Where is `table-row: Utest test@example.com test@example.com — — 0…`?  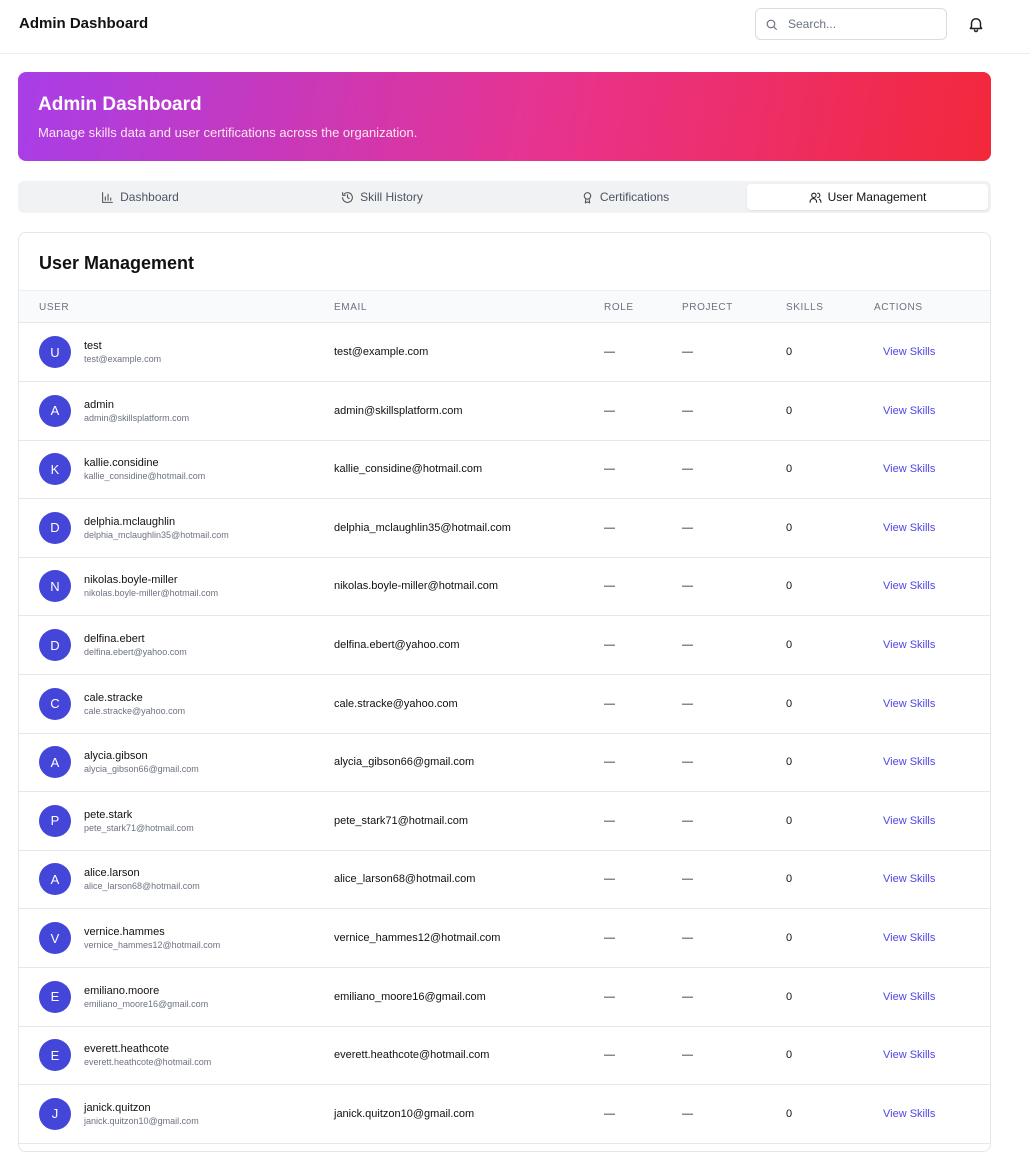 table-row: Utest test@example.com test@example.com — — 0… is located at coordinates (504, 352).